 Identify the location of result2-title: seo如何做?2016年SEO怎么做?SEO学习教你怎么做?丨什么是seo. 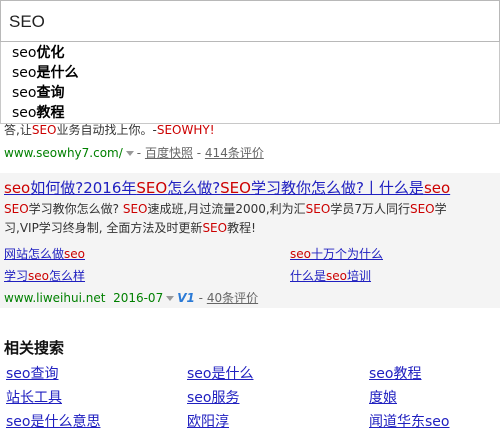
(227, 188).